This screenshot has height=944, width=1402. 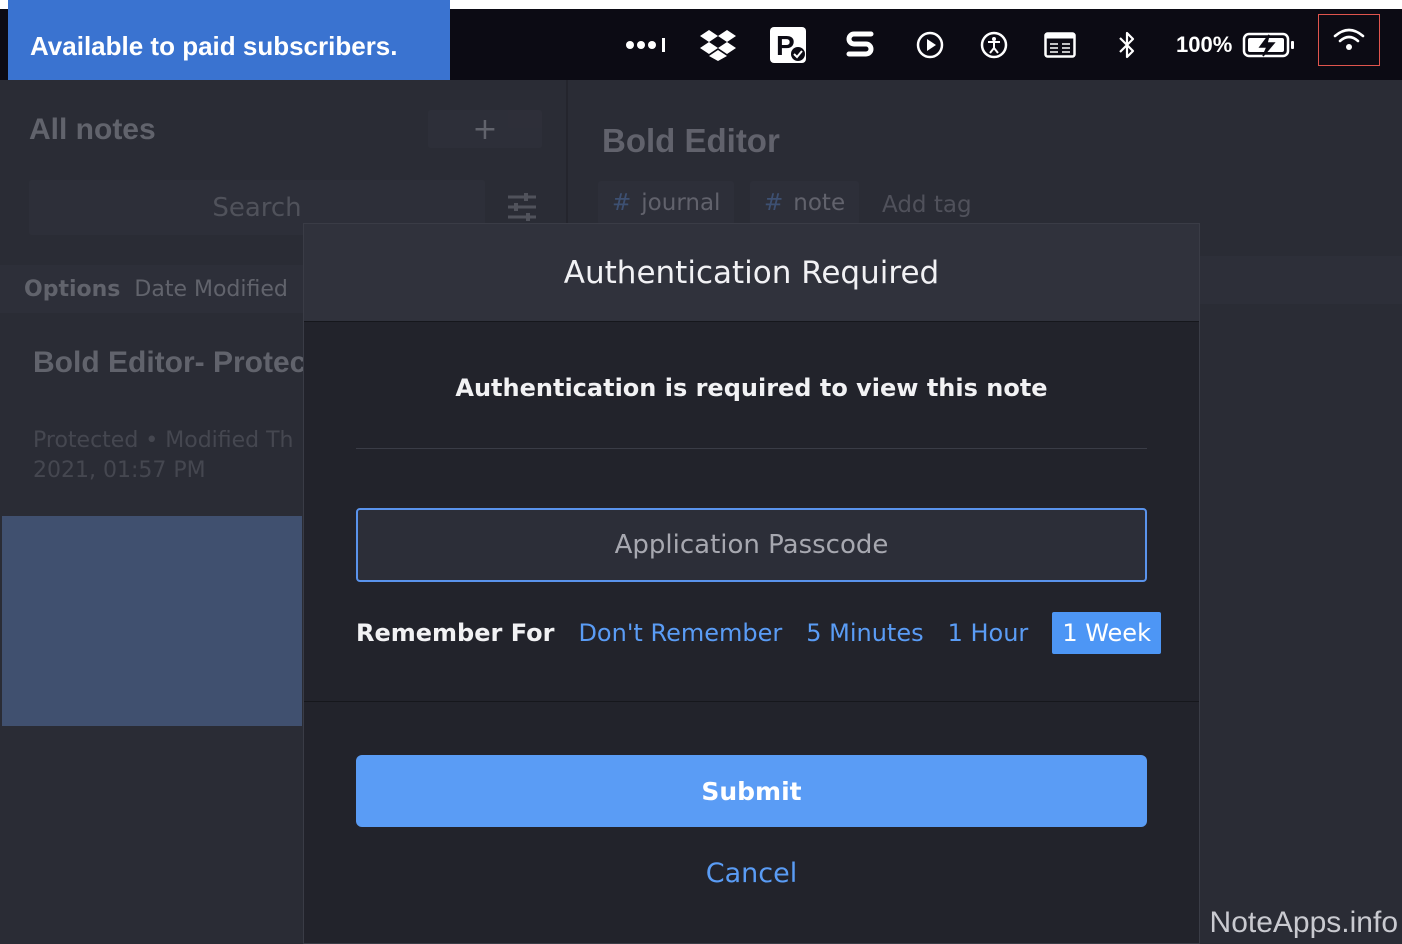 What do you see at coordinates (92, 129) in the screenshot?
I see `sidebar-title: All notes` at bounding box center [92, 129].